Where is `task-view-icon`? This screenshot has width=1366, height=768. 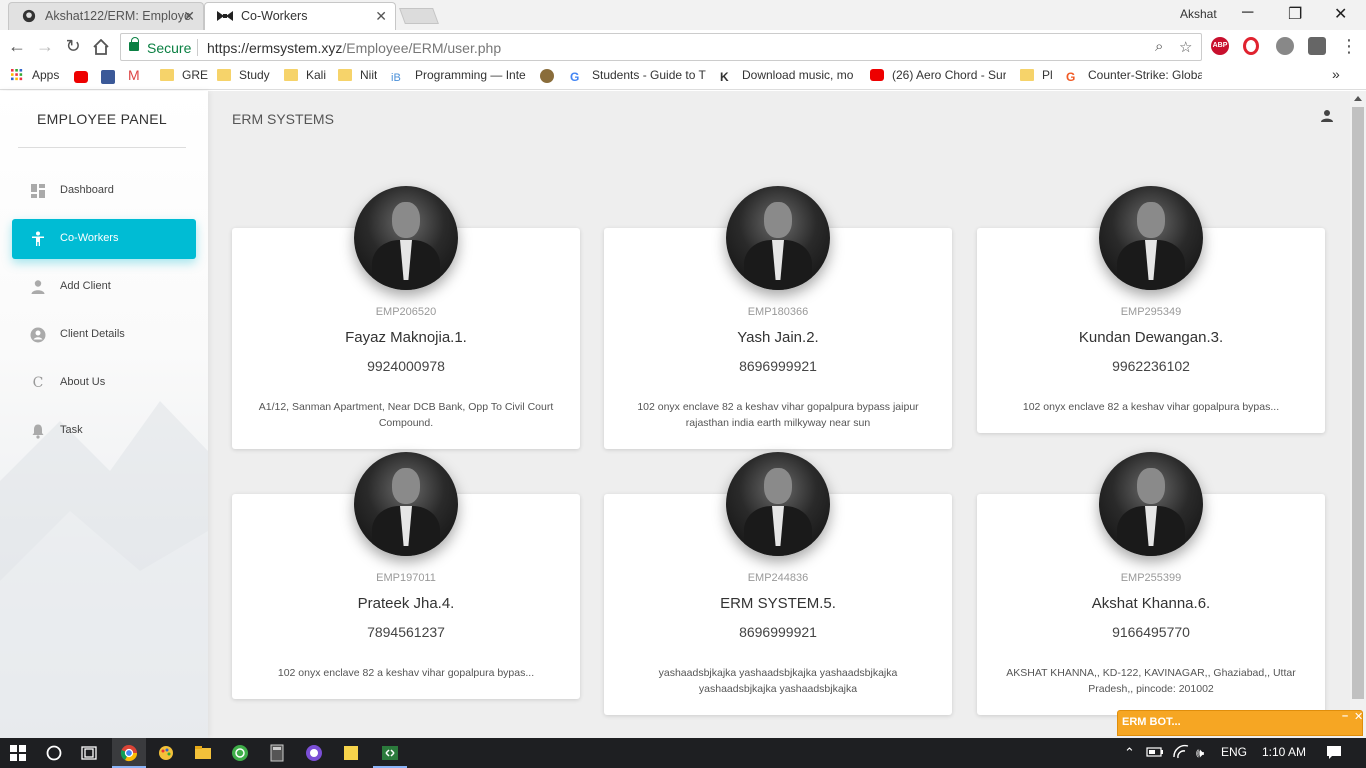
task-view-icon is located at coordinates (89, 753).